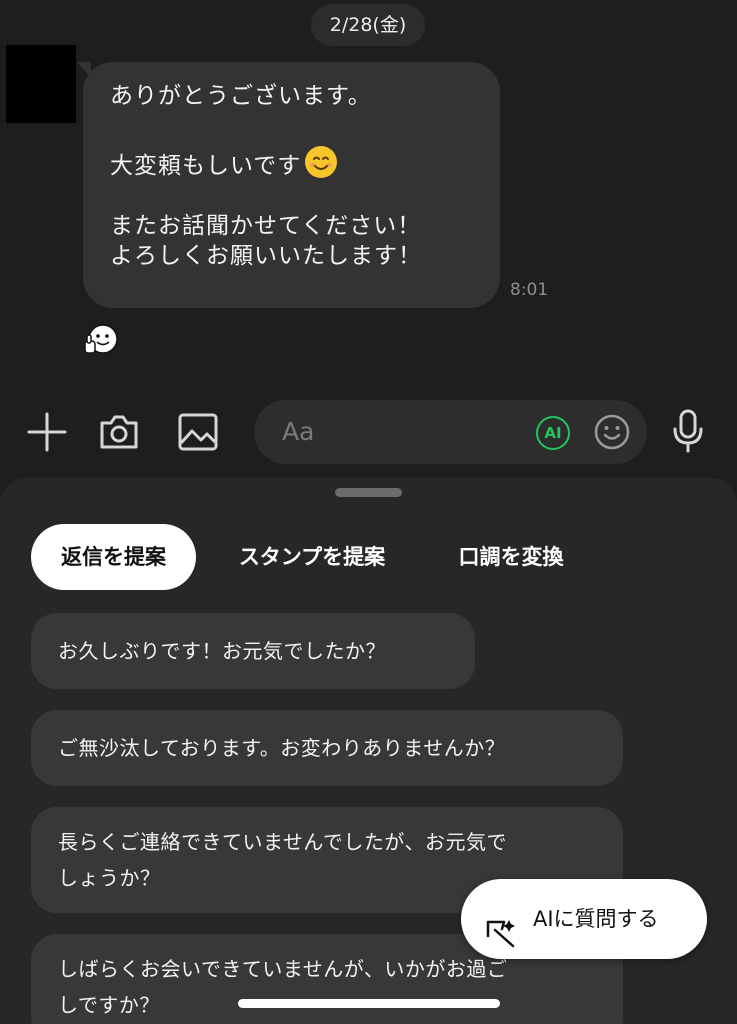 This screenshot has height=1024, width=737. I want to click on ask-ai-button: AIに質問する, so click(584, 919).